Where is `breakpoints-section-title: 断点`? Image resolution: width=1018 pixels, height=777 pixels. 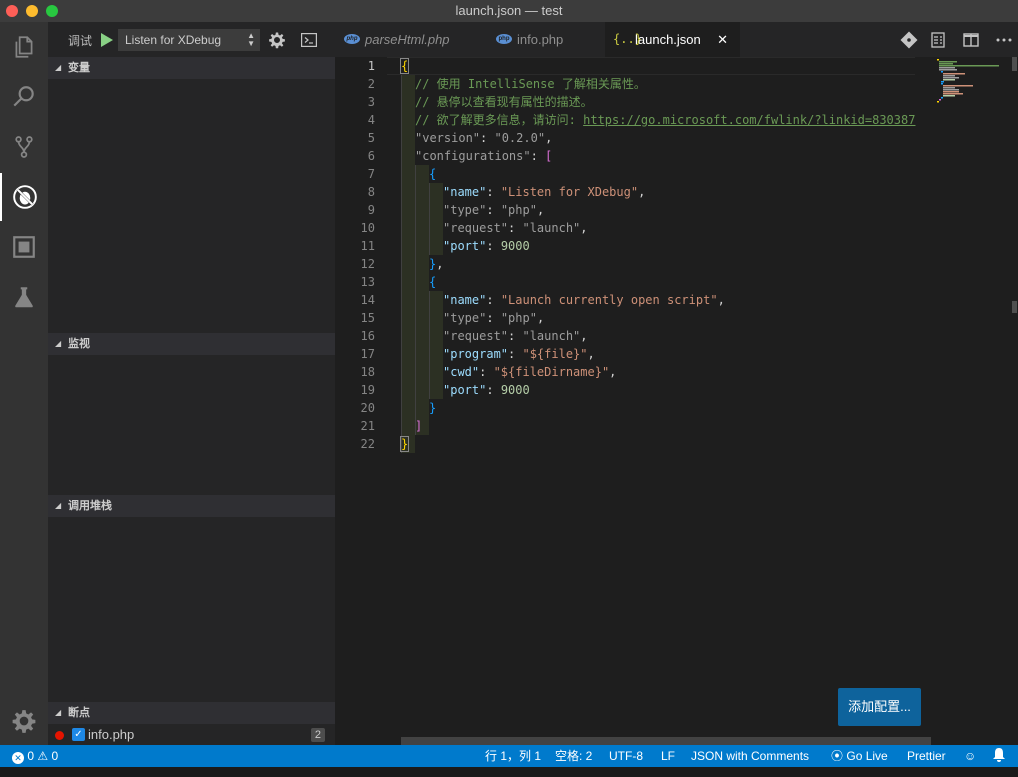 breakpoints-section-title: 断点 is located at coordinates (79, 713).